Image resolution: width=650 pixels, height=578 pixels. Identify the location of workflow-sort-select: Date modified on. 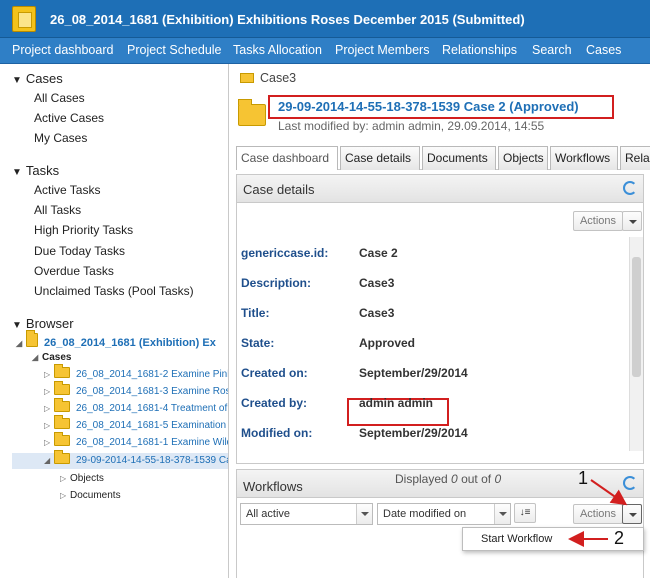
(444, 514).